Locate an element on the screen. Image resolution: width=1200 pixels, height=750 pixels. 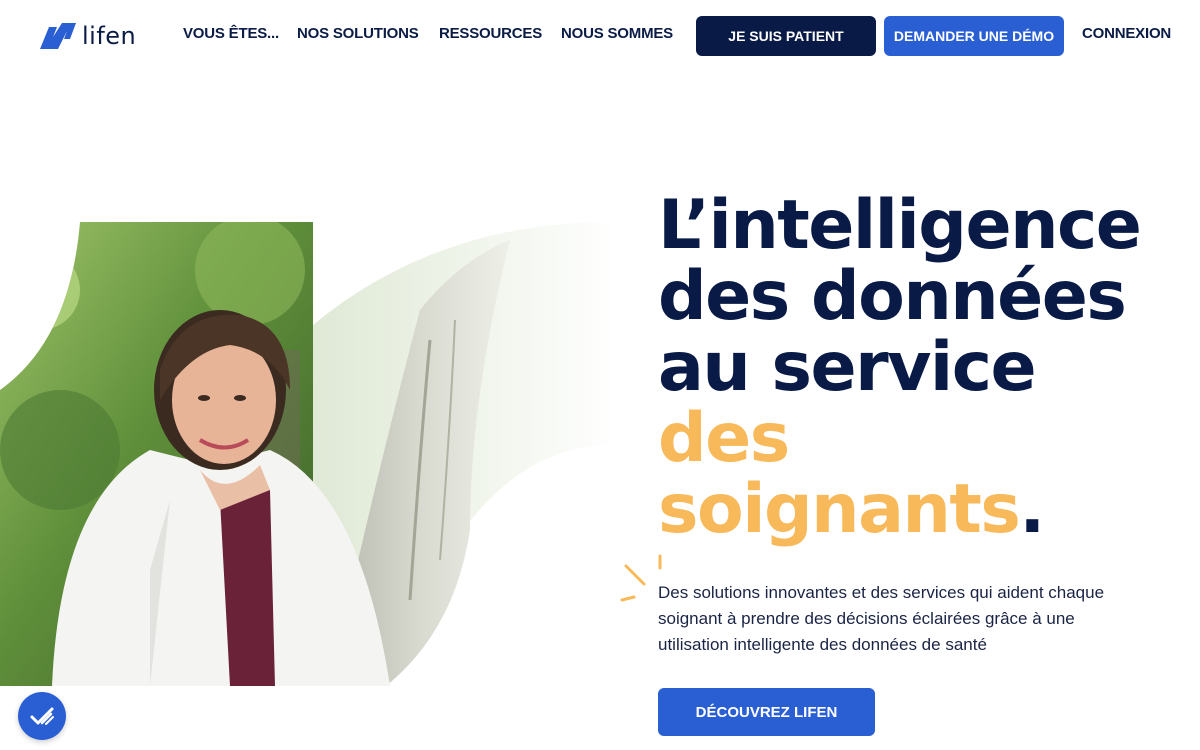
patient-button: JE SUIS PATIENT is located at coordinates (786, 36).